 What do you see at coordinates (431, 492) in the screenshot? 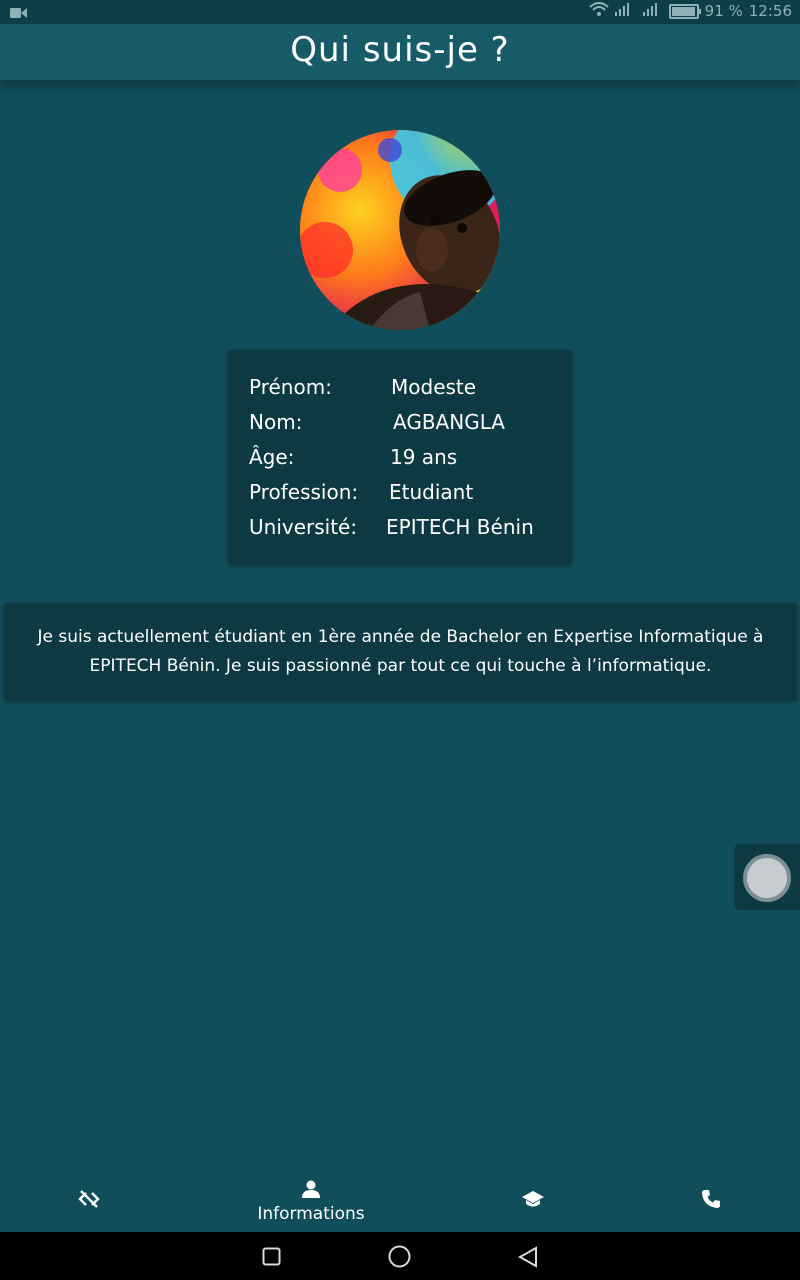
I see `profession-value: Etudiant` at bounding box center [431, 492].